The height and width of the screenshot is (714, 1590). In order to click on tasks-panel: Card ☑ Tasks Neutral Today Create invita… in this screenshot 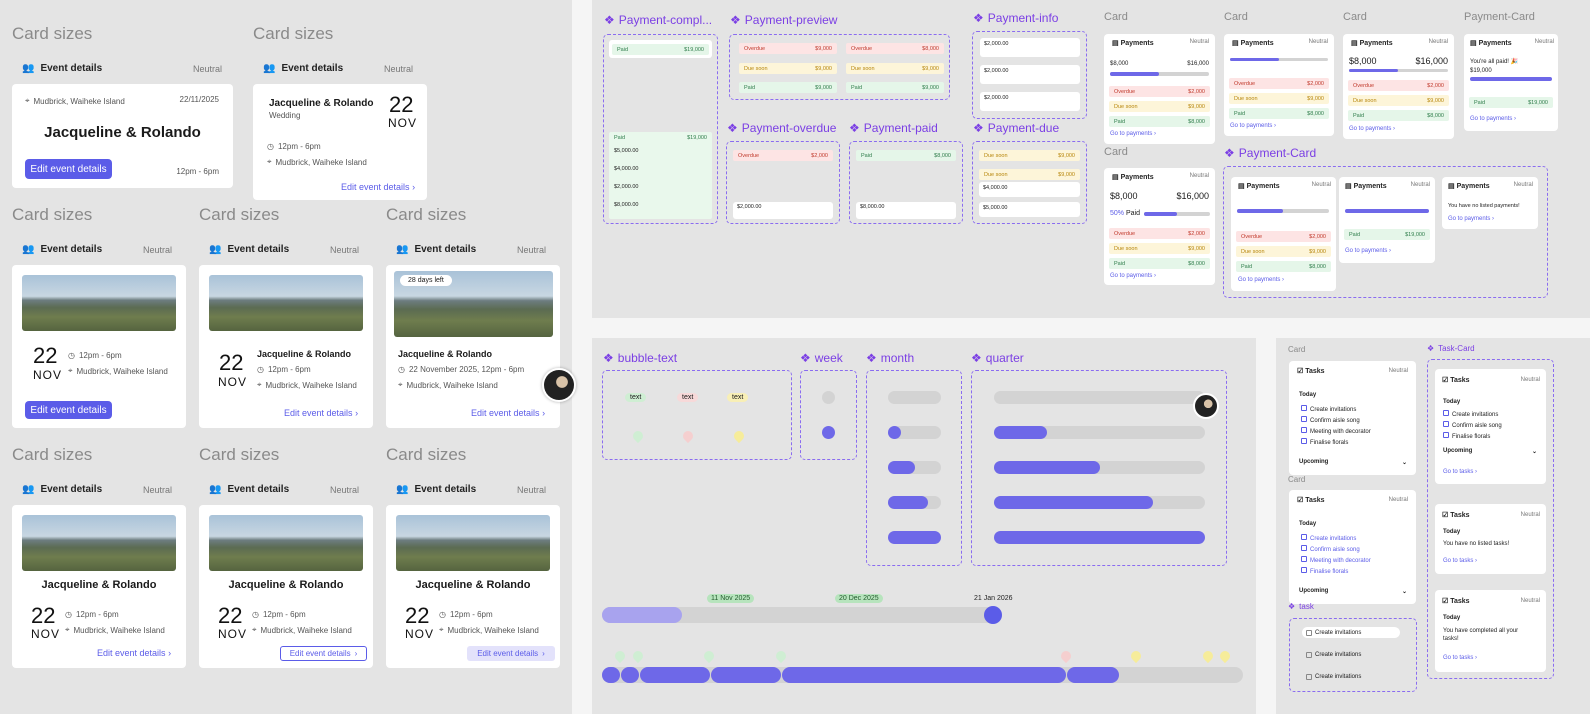, I will do `click(1433, 526)`.